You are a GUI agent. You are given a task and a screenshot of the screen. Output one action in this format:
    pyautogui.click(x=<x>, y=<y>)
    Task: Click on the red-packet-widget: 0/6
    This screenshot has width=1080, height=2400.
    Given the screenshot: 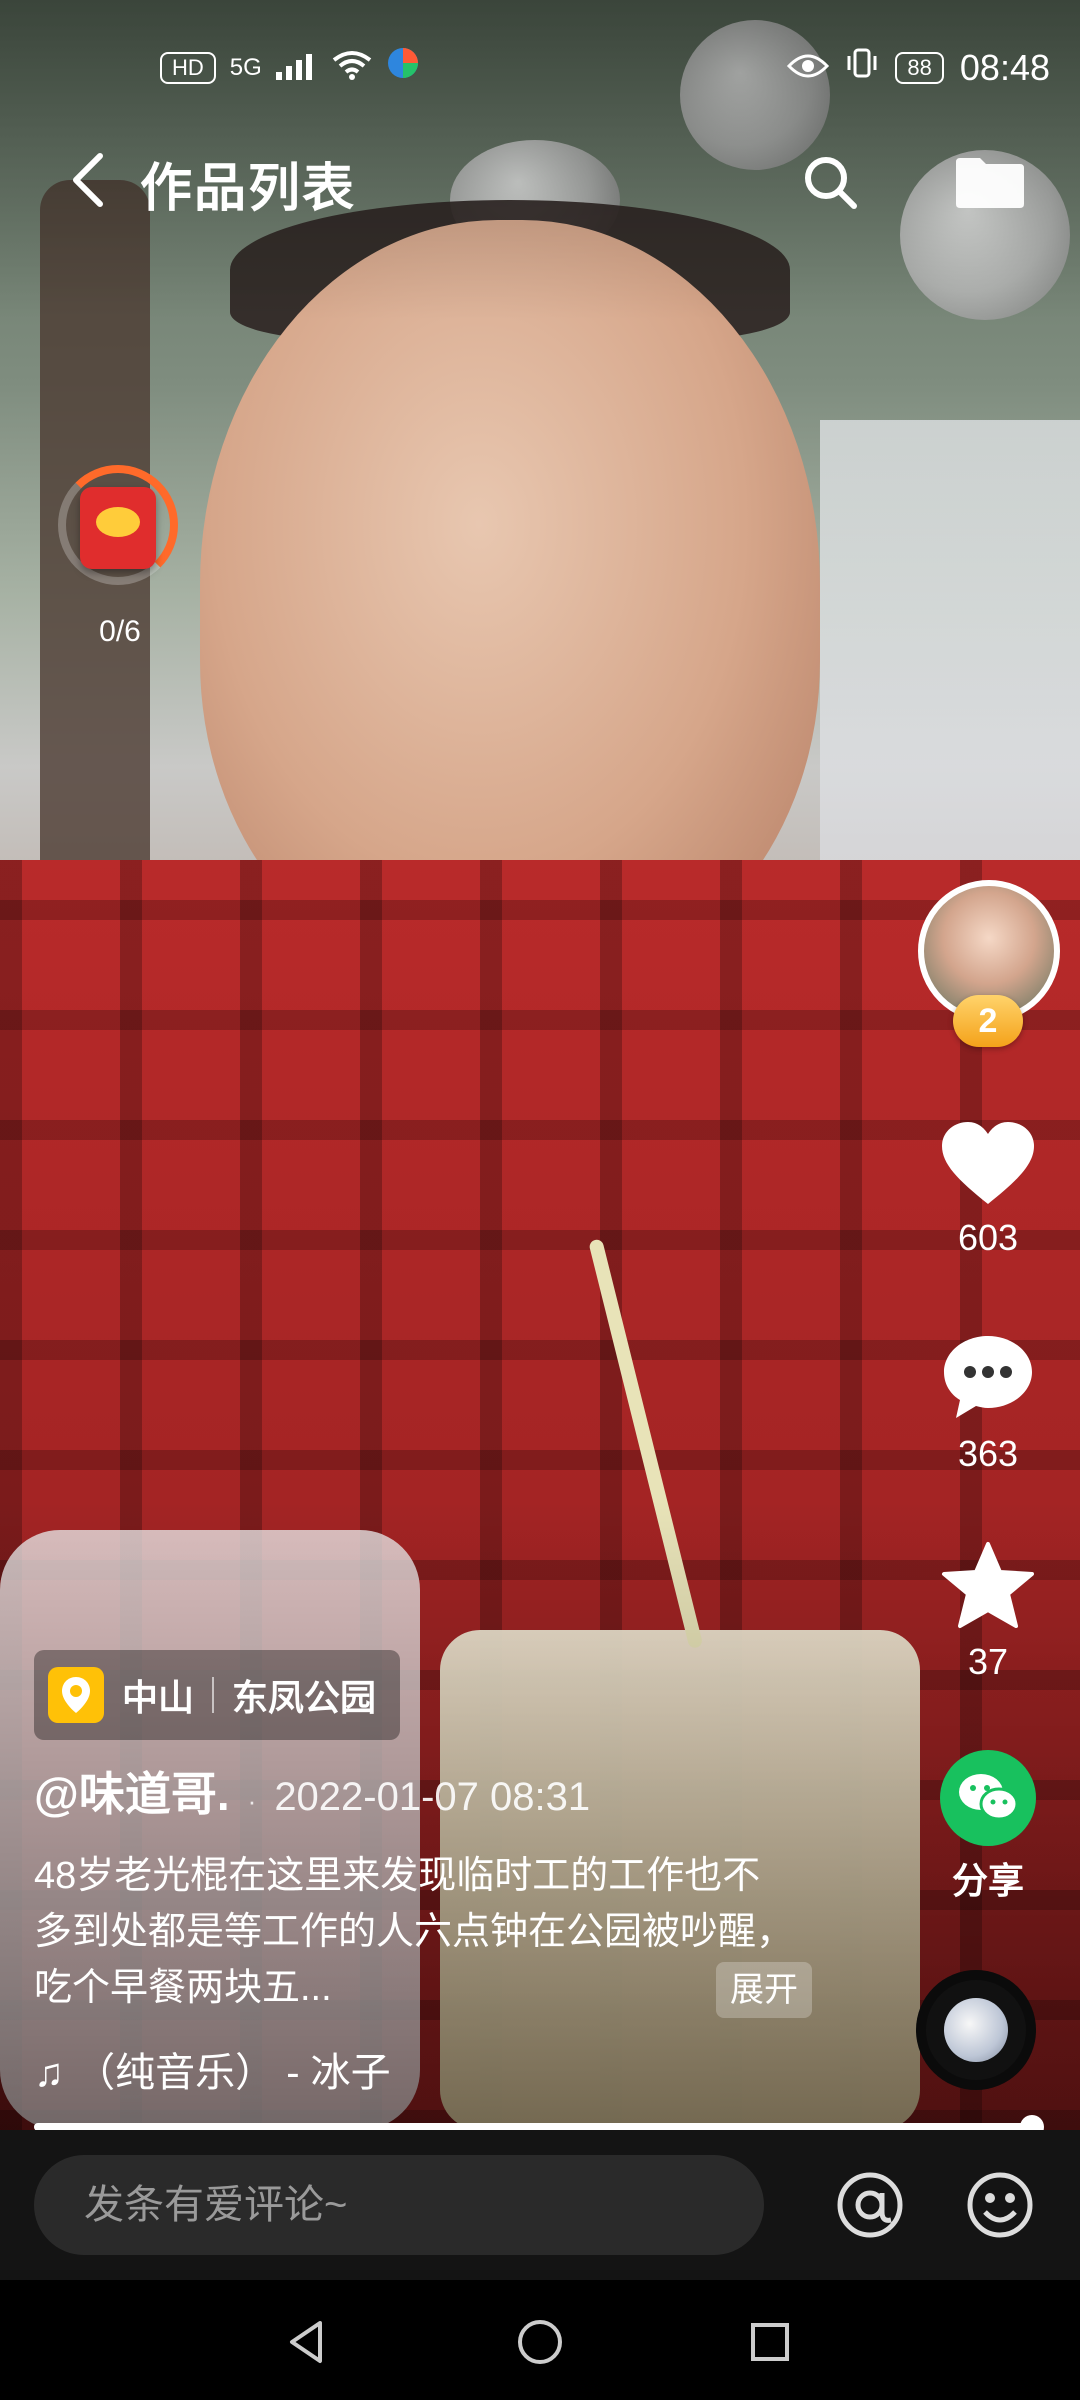 What is the action you would take?
    pyautogui.click(x=118, y=556)
    